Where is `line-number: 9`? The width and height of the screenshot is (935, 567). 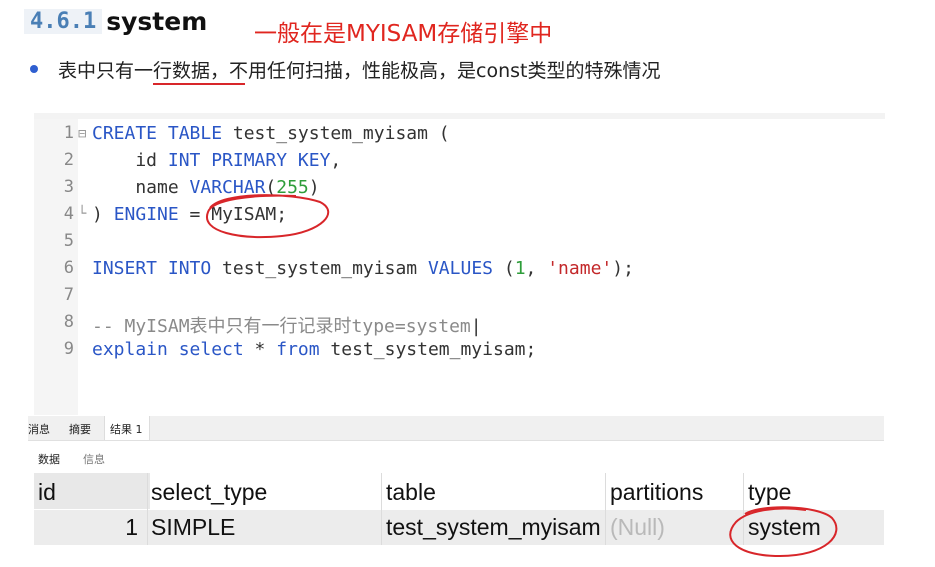
line-number: 9 is located at coordinates (68, 349).